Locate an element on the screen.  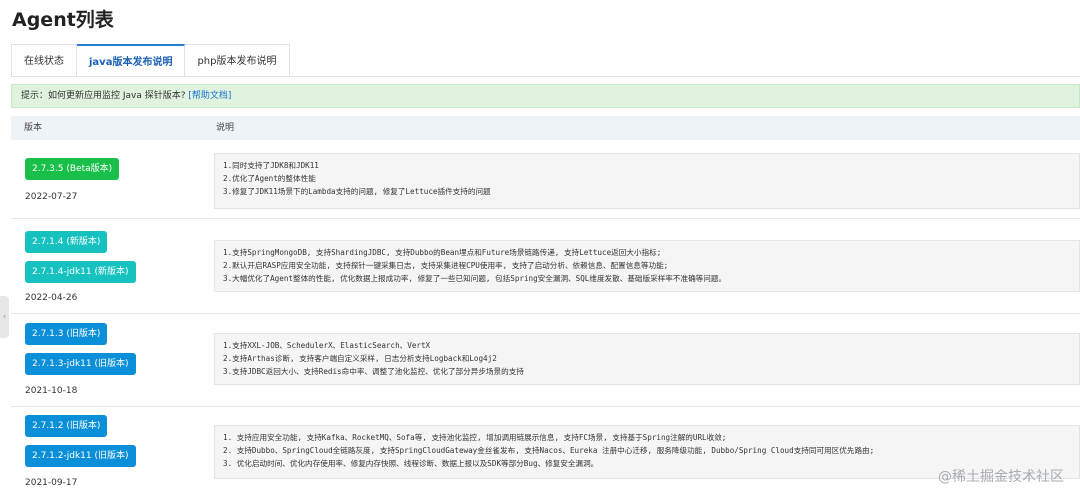
table-header: 版本 说明 is located at coordinates (545, 128).